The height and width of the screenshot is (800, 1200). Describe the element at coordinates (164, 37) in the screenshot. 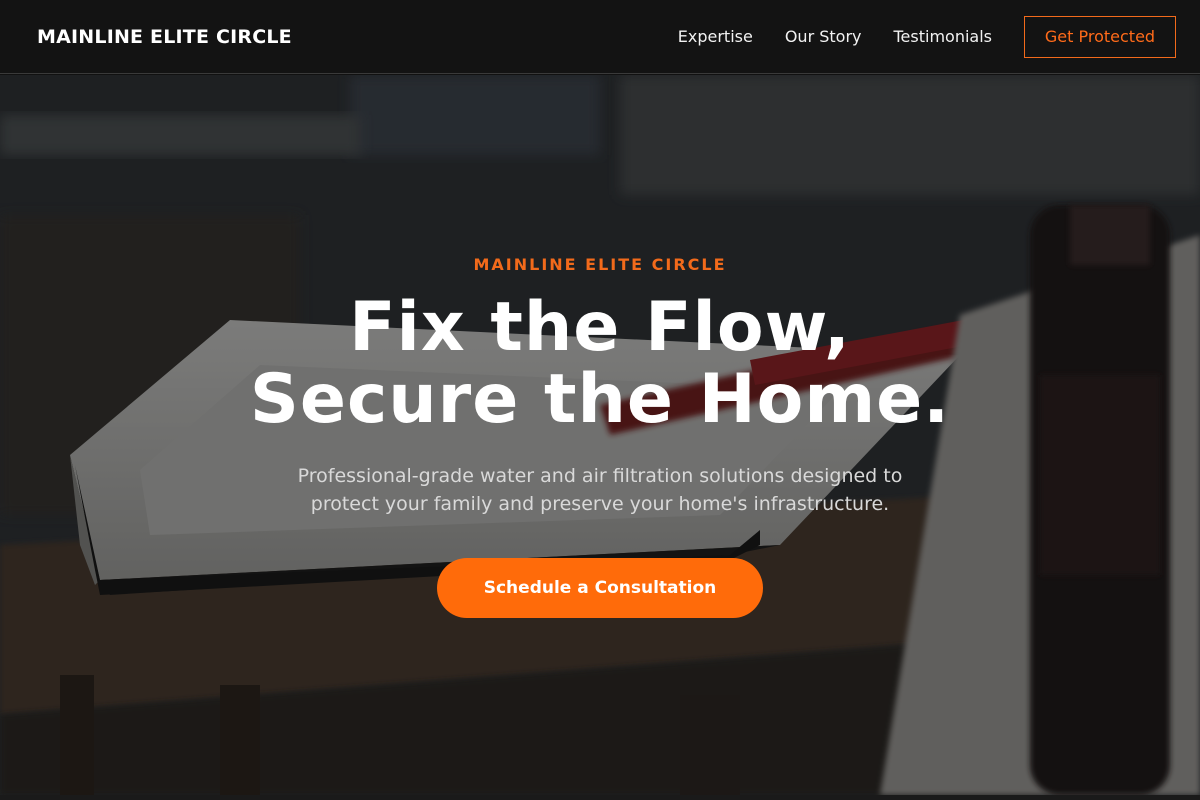

I see `brand-logo-text: MAINLINE ELITE CIRCLE` at that location.